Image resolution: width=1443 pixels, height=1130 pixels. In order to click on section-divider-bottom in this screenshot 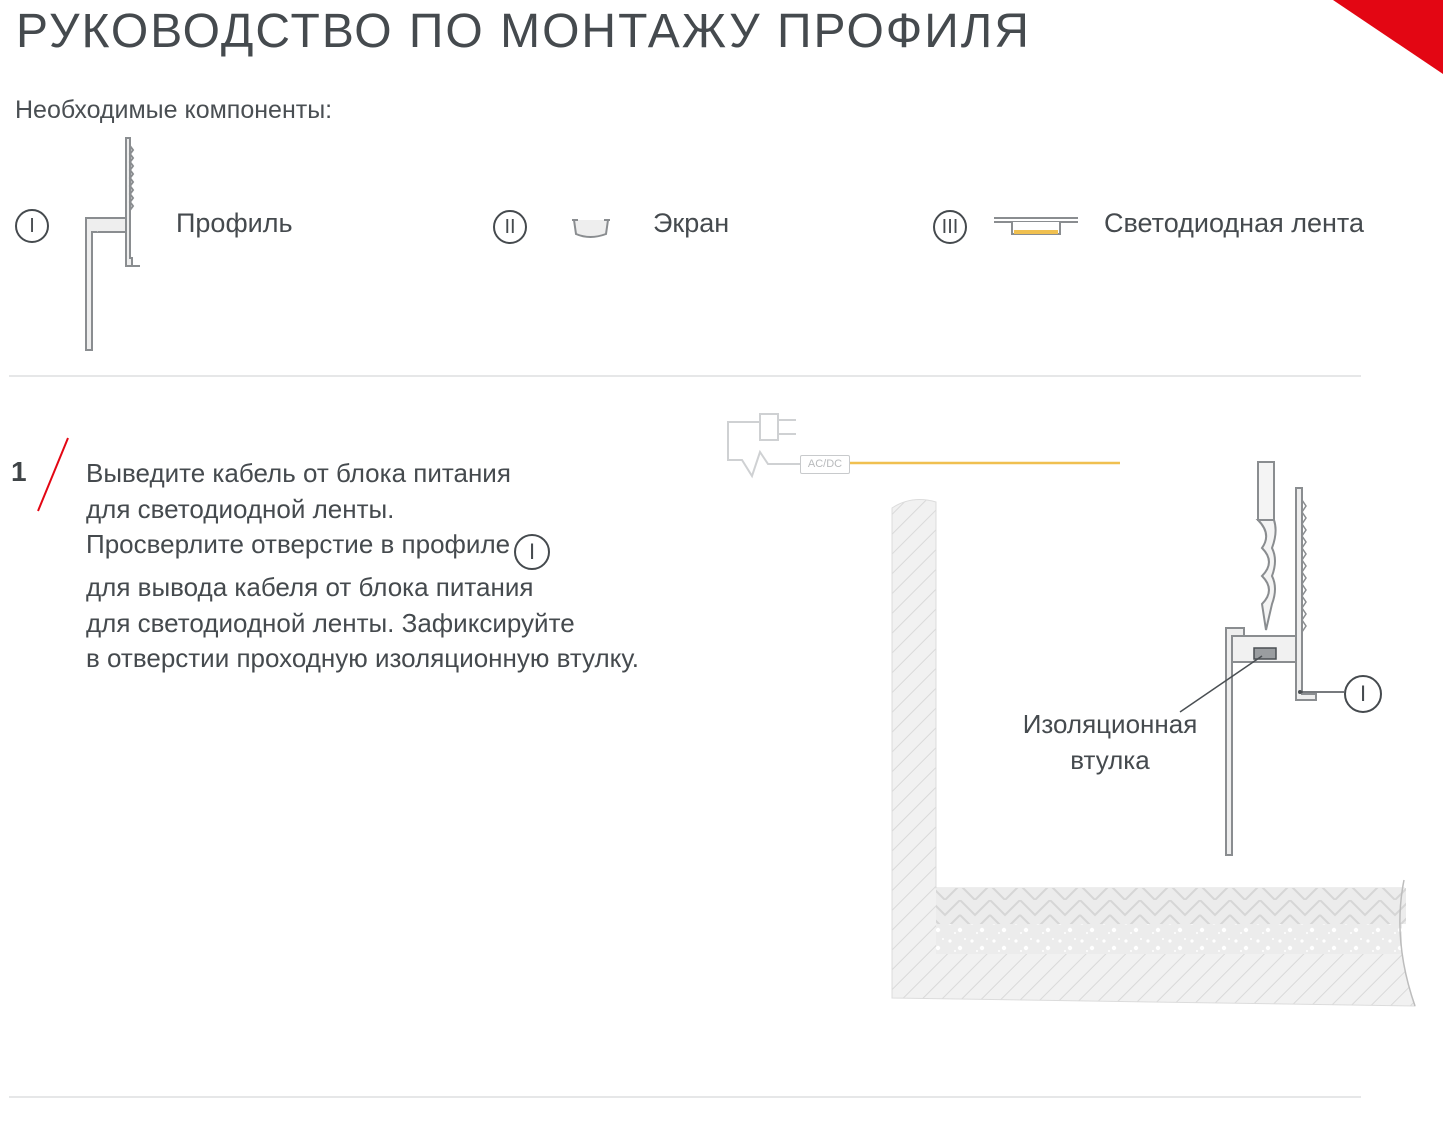, I will do `click(685, 1097)`.